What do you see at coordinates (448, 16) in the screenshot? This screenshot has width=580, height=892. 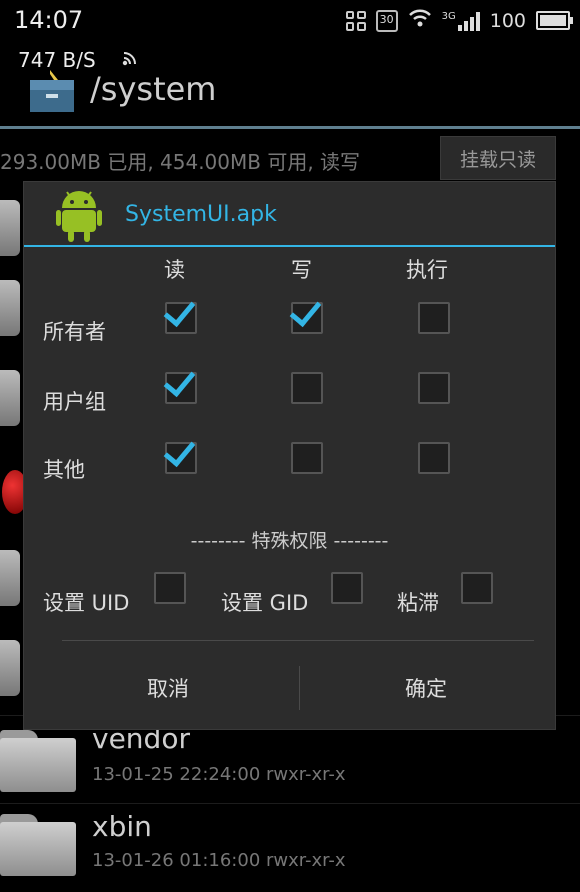 I see `network-label: 3G` at bounding box center [448, 16].